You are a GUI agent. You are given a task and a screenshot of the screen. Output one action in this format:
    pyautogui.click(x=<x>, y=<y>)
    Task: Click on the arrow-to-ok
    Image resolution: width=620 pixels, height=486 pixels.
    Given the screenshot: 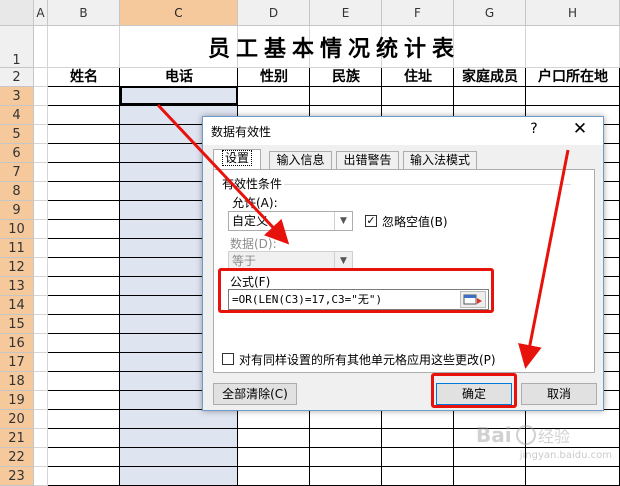 What is the action you would take?
    pyautogui.click(x=544, y=259)
    